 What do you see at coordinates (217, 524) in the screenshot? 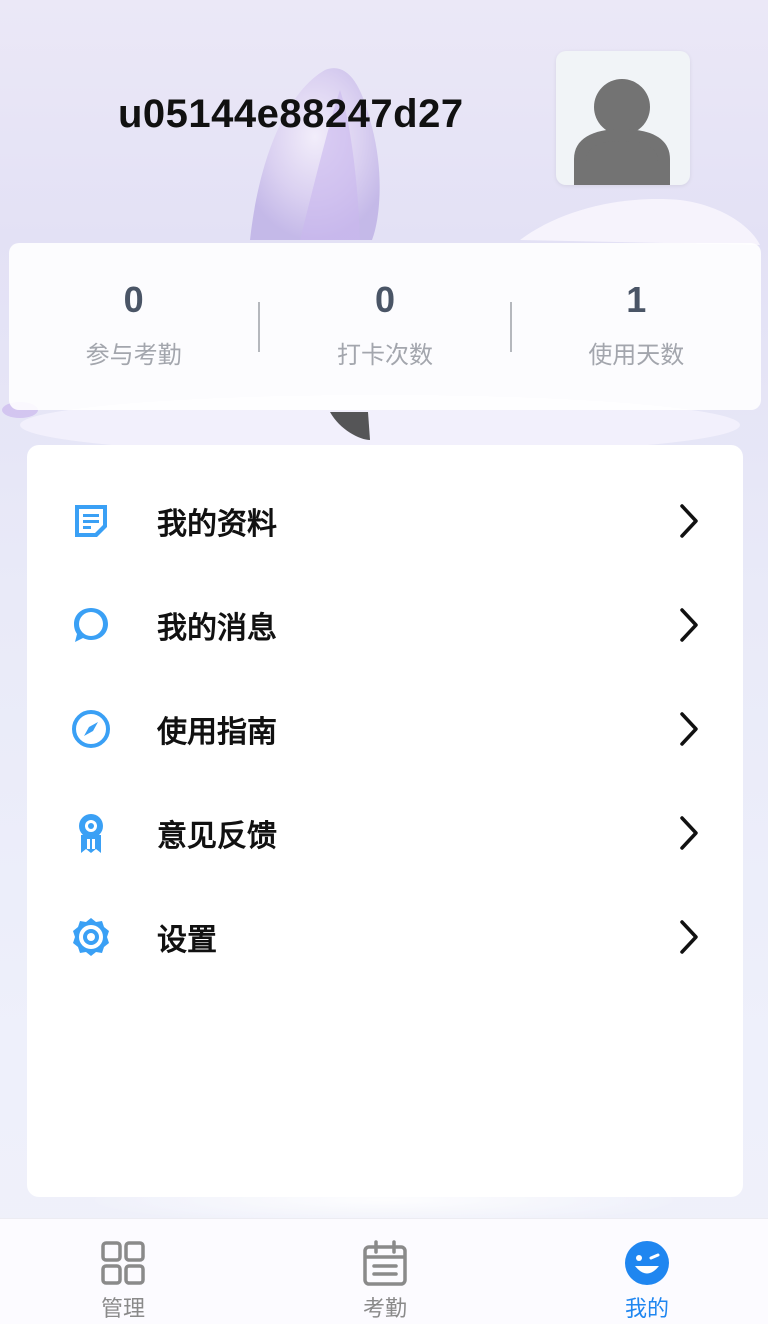
I see `menu-label: 我的资料` at bounding box center [217, 524].